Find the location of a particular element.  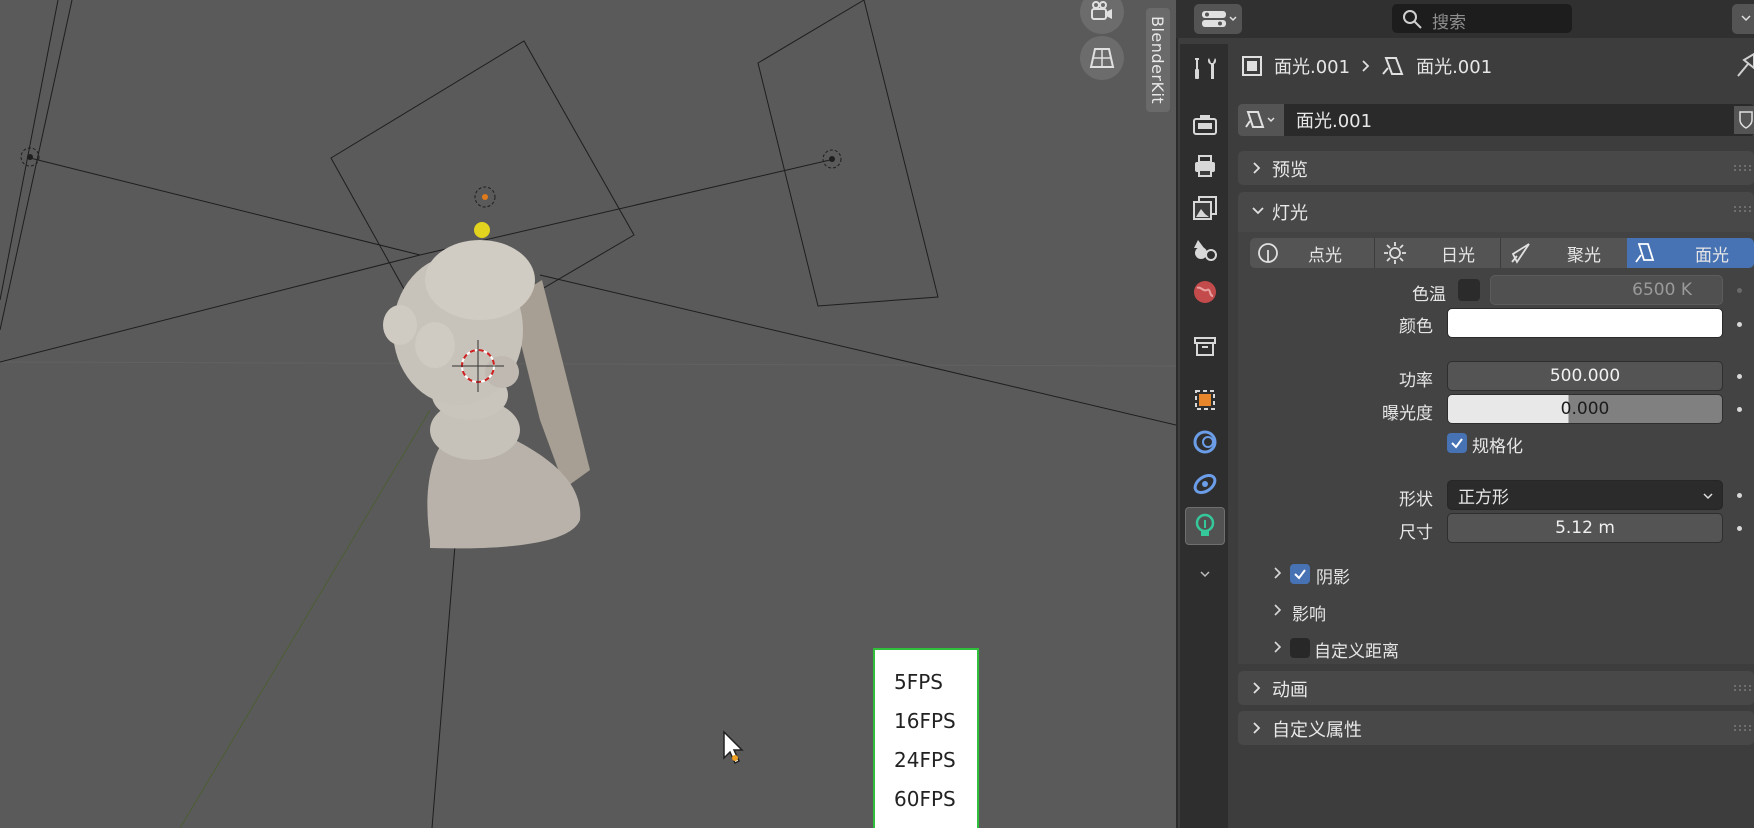

datablock-browse-button is located at coordinates (1261, 120).